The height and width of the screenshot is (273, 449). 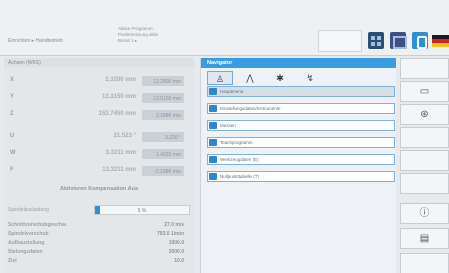 I want to click on axis-row-u: U 21.523 ° 3.226 °, so click(x=99, y=137).